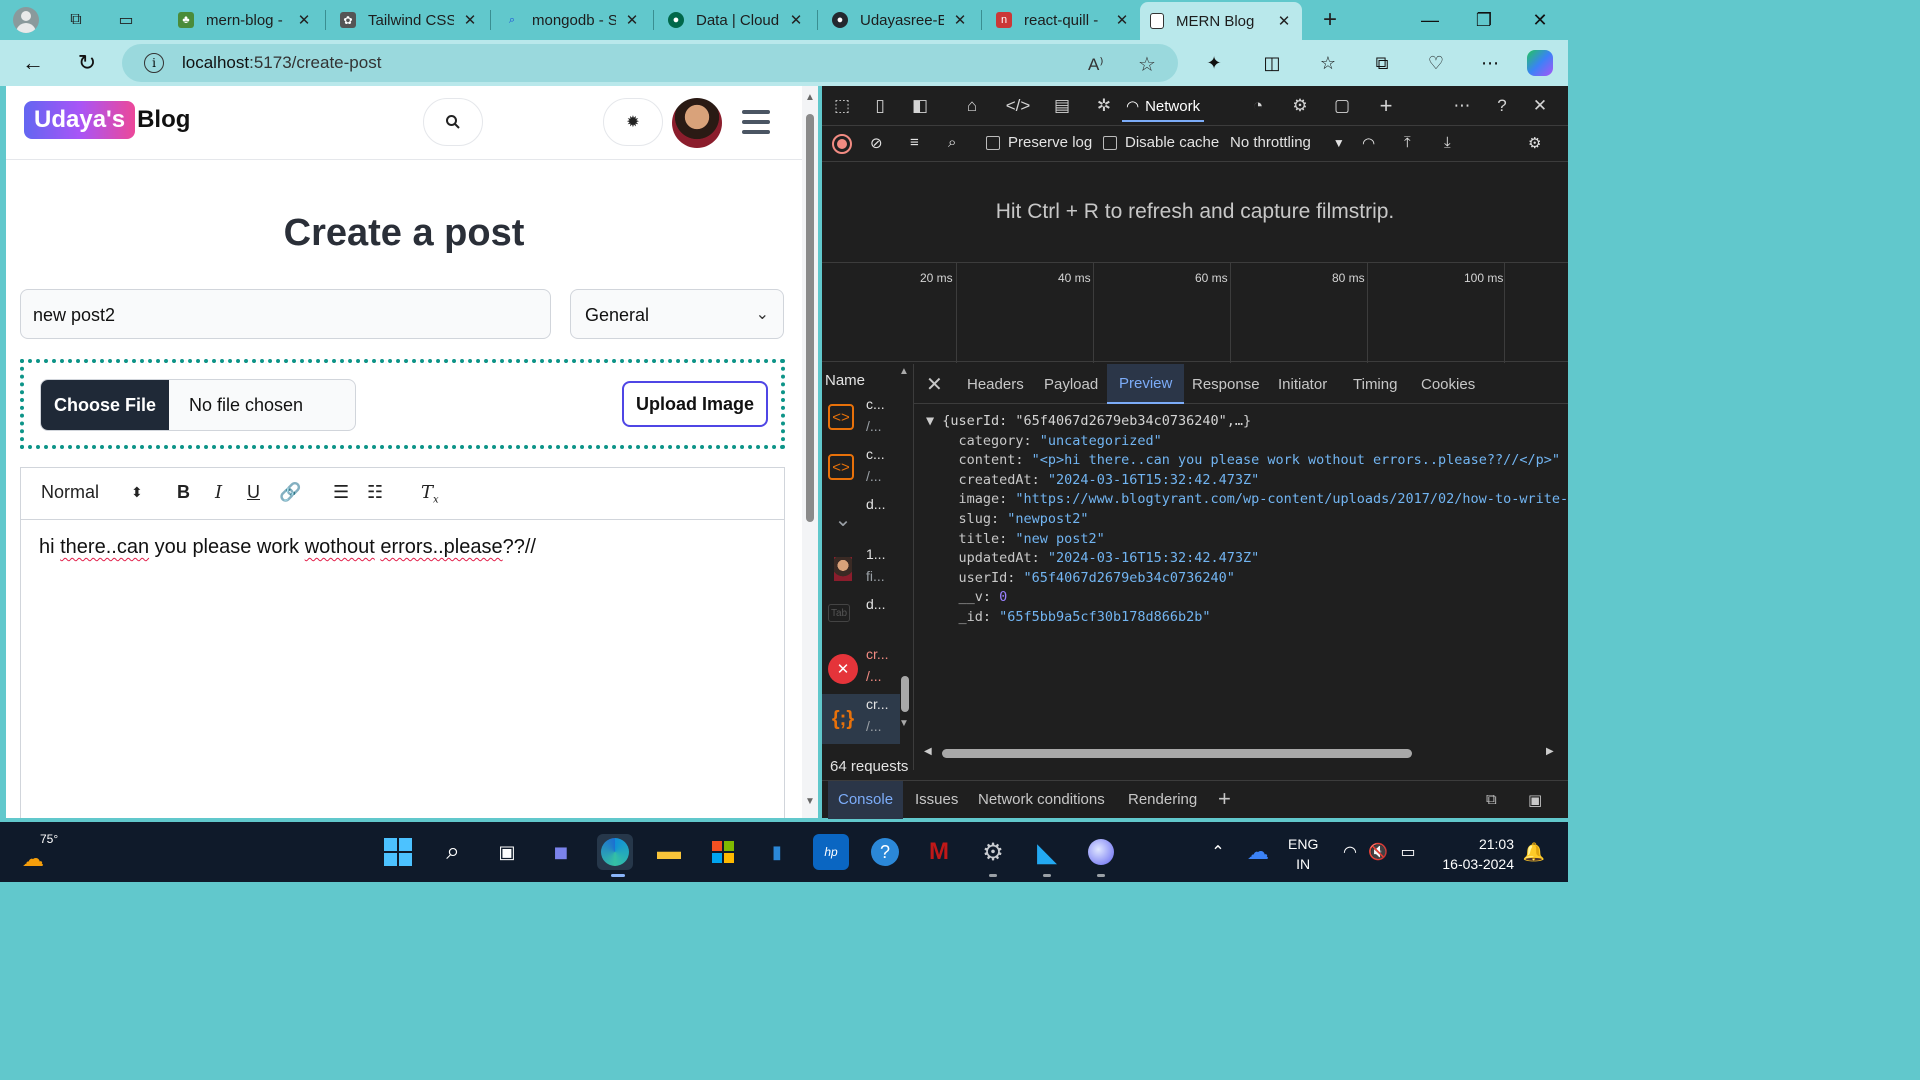 The image size is (1920, 1080). I want to click on drawer-tab-rendering: Rendering, so click(1162, 799).